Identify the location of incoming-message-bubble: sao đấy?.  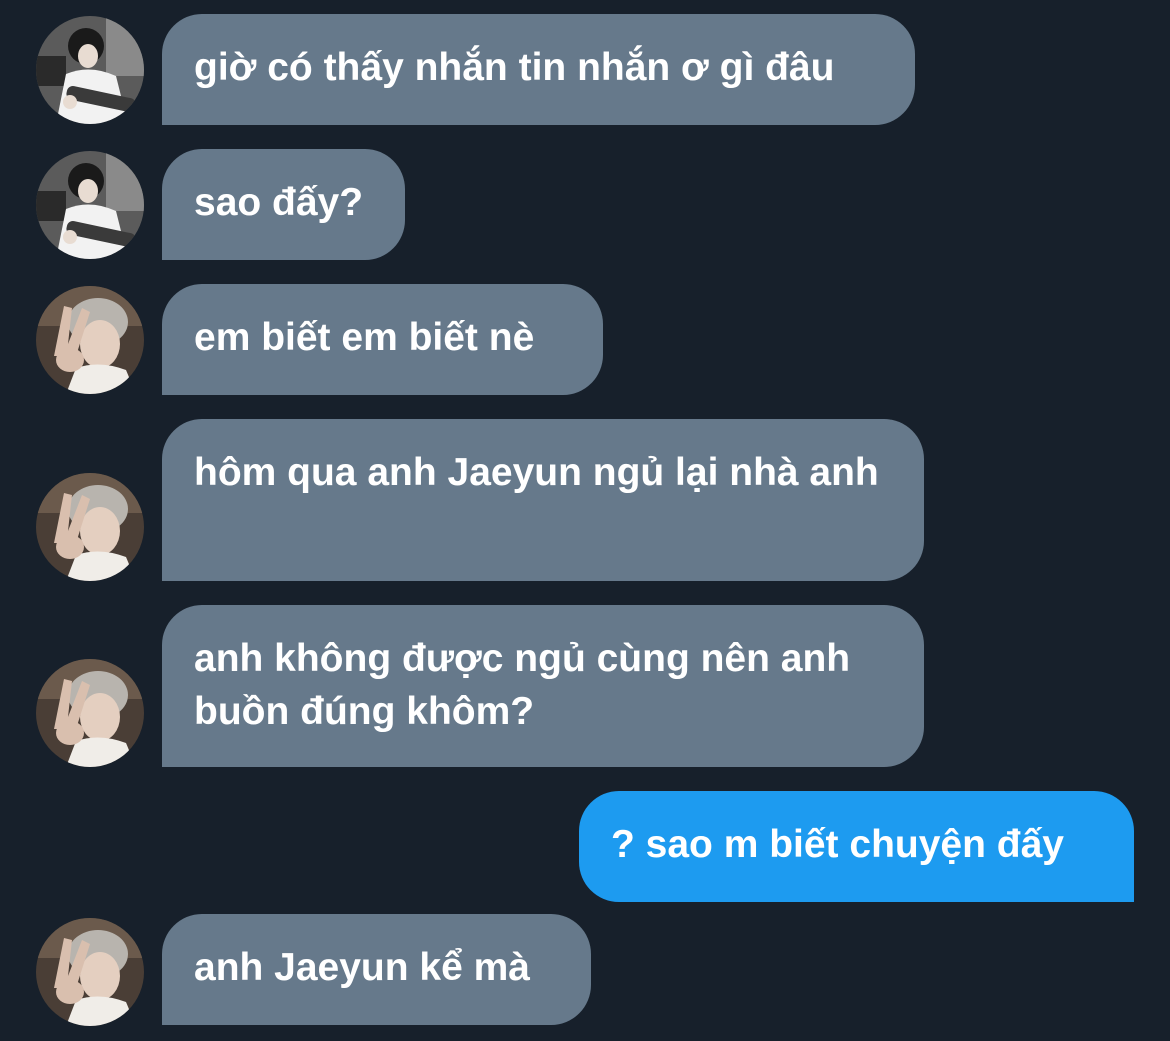
(283, 204).